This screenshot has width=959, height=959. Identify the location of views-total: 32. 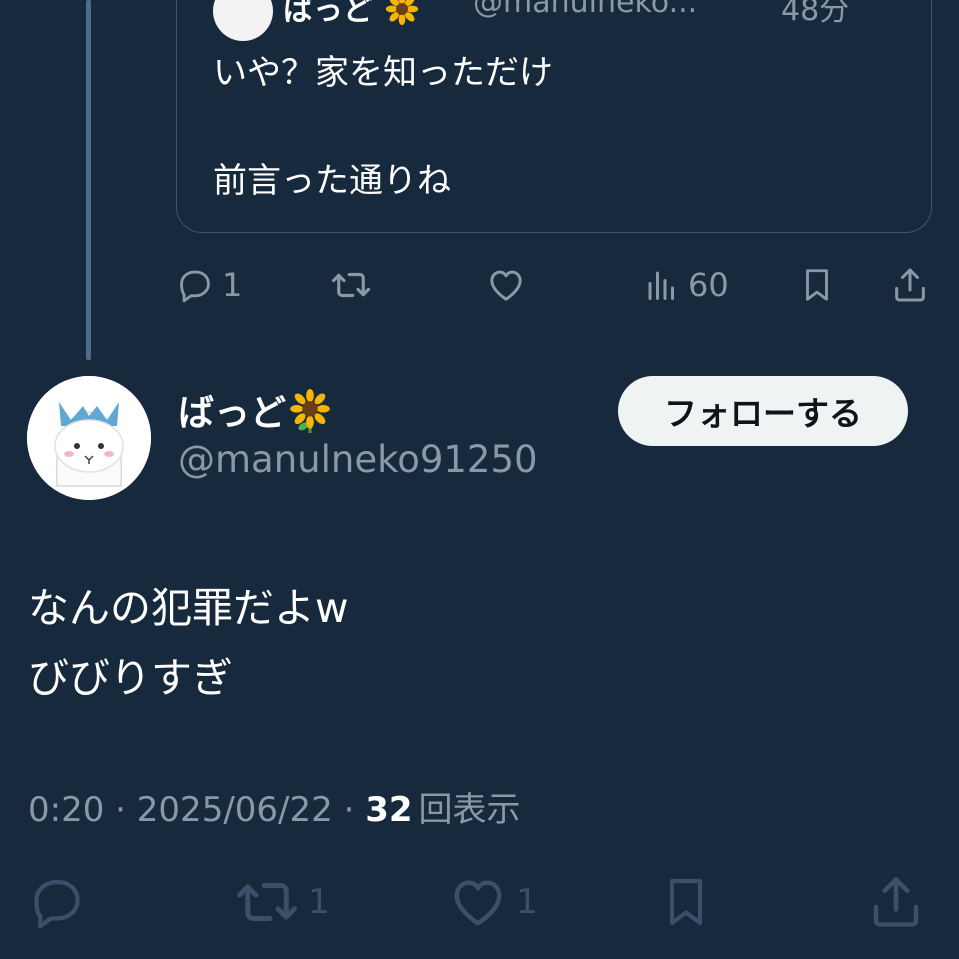
(389, 810).